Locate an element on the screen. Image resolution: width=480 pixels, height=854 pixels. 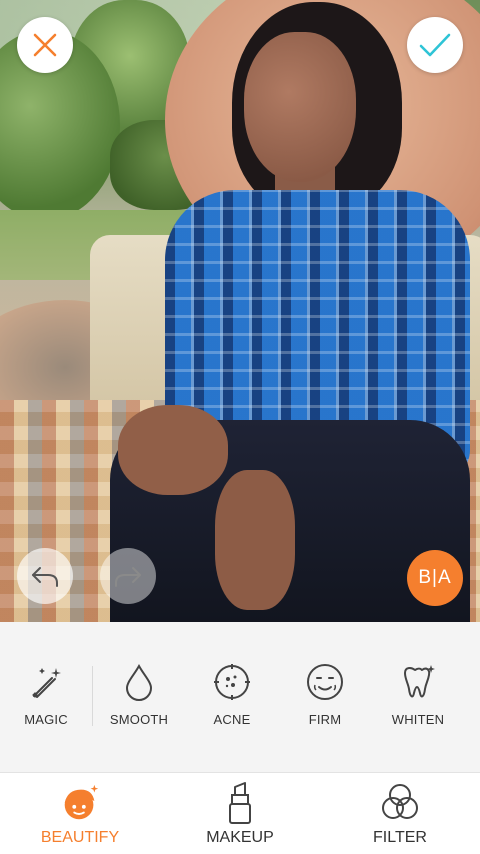
undo-icon is located at coordinates (45, 577).